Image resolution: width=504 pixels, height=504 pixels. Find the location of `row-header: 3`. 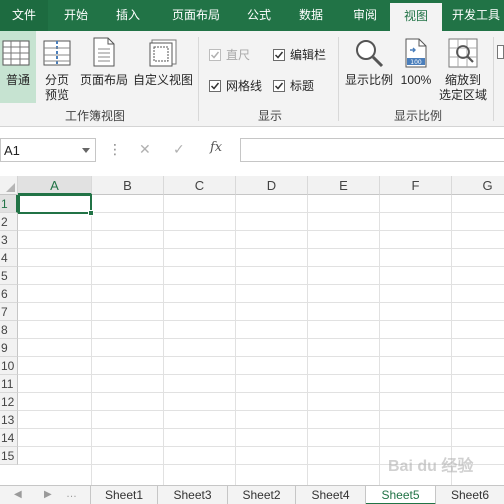

row-header: 3 is located at coordinates (9, 240).